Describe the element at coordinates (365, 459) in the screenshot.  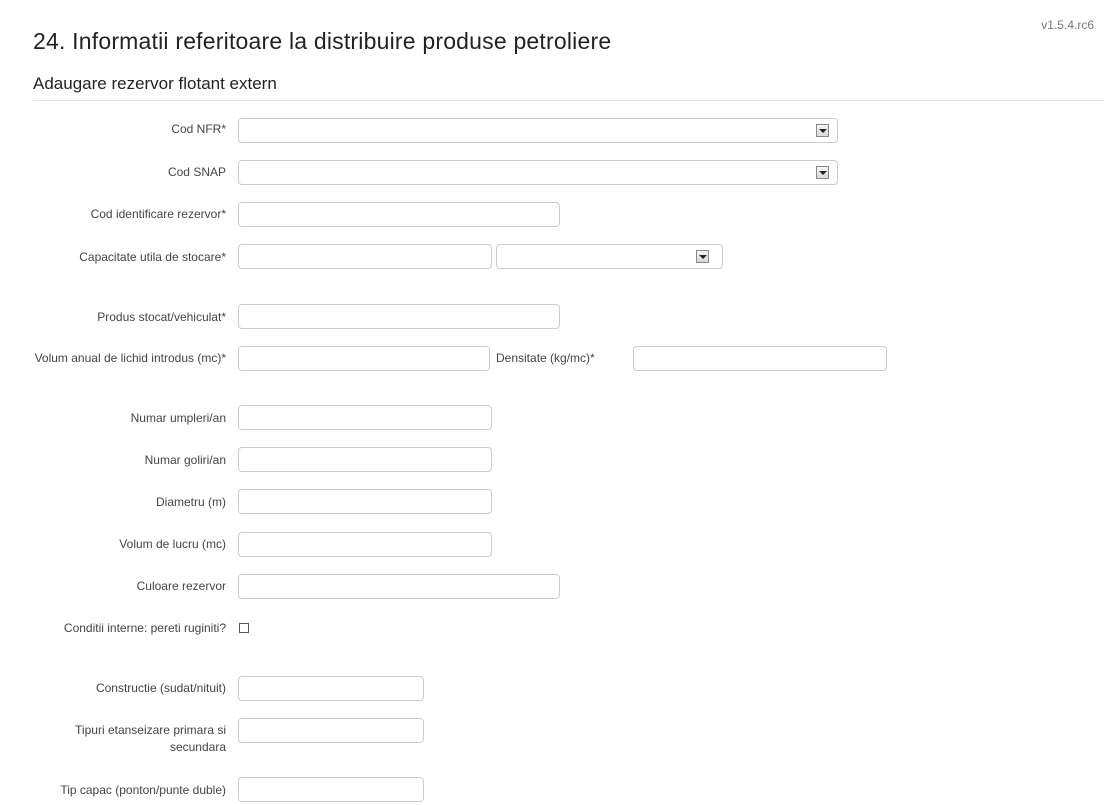
I see `goliri-input` at that location.